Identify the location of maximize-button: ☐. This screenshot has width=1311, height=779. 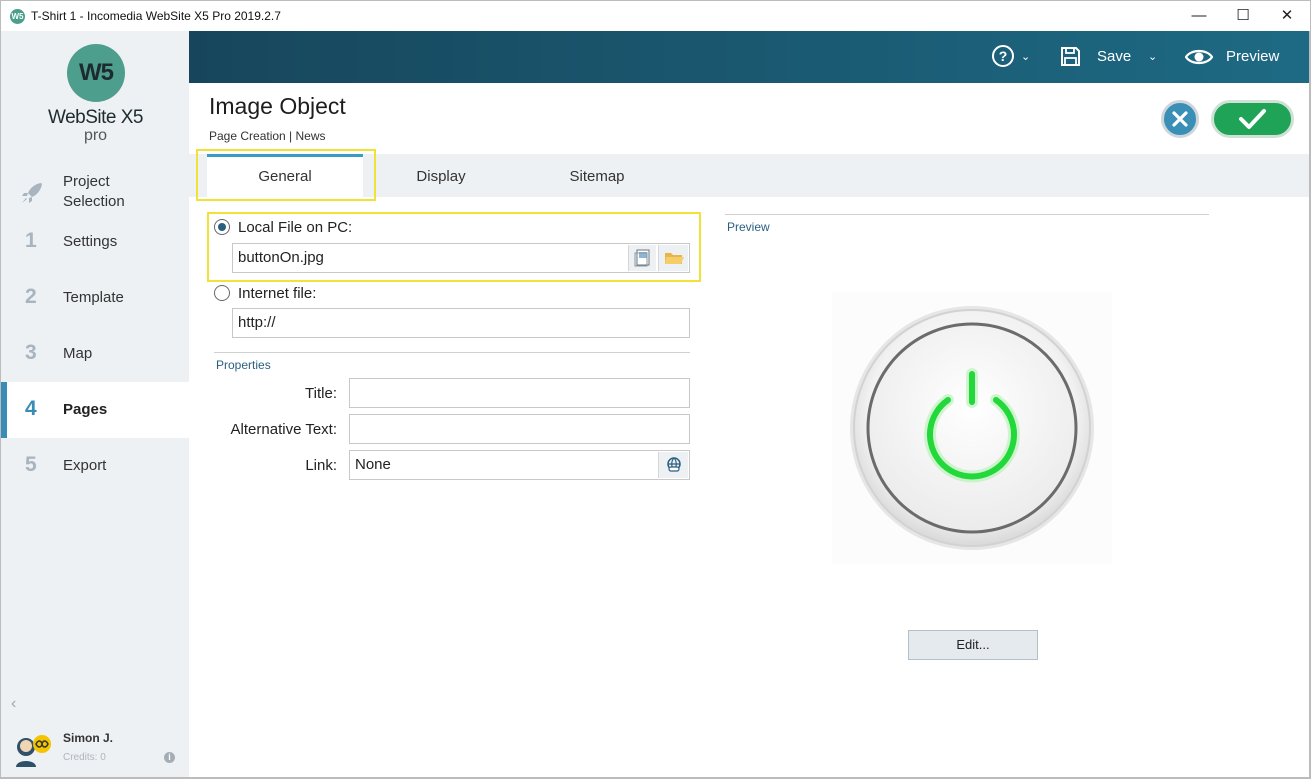
(1243, 16).